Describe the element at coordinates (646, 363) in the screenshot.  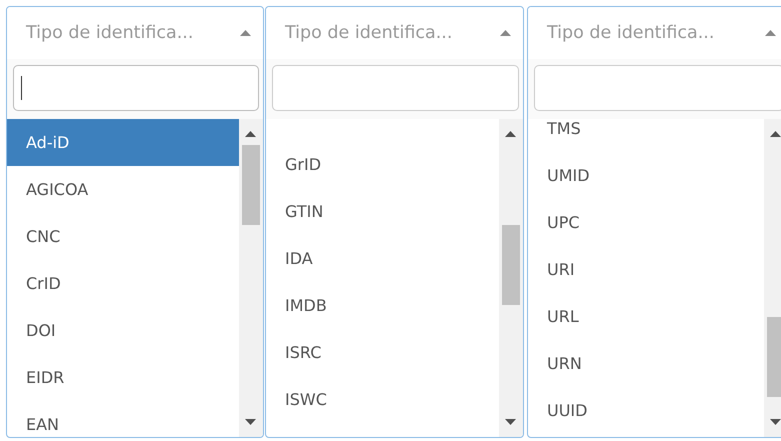
I see `option: URN` at that location.